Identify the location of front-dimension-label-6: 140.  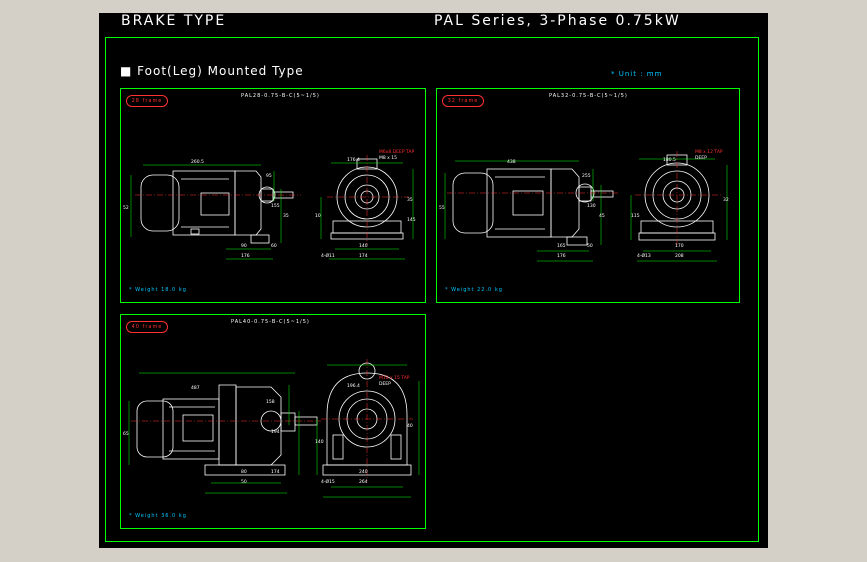
(319, 442).